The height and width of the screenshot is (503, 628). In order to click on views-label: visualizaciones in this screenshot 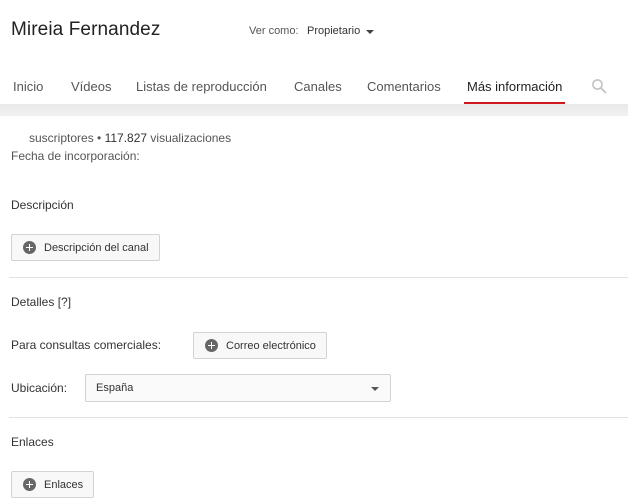, I will do `click(189, 138)`.